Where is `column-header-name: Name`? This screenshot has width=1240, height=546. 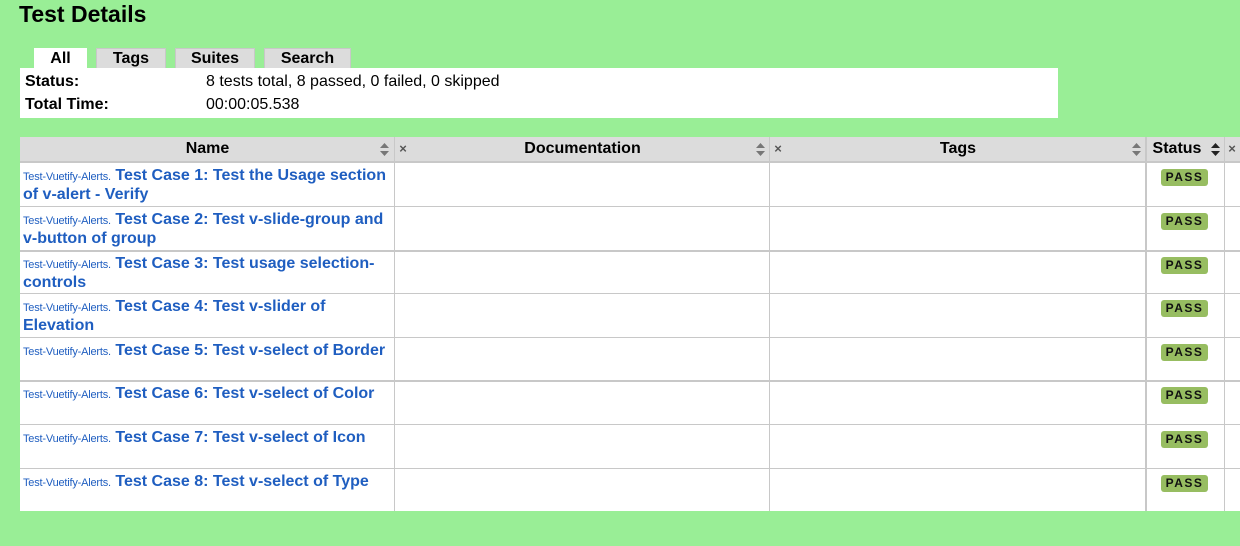 column-header-name: Name is located at coordinates (207, 149).